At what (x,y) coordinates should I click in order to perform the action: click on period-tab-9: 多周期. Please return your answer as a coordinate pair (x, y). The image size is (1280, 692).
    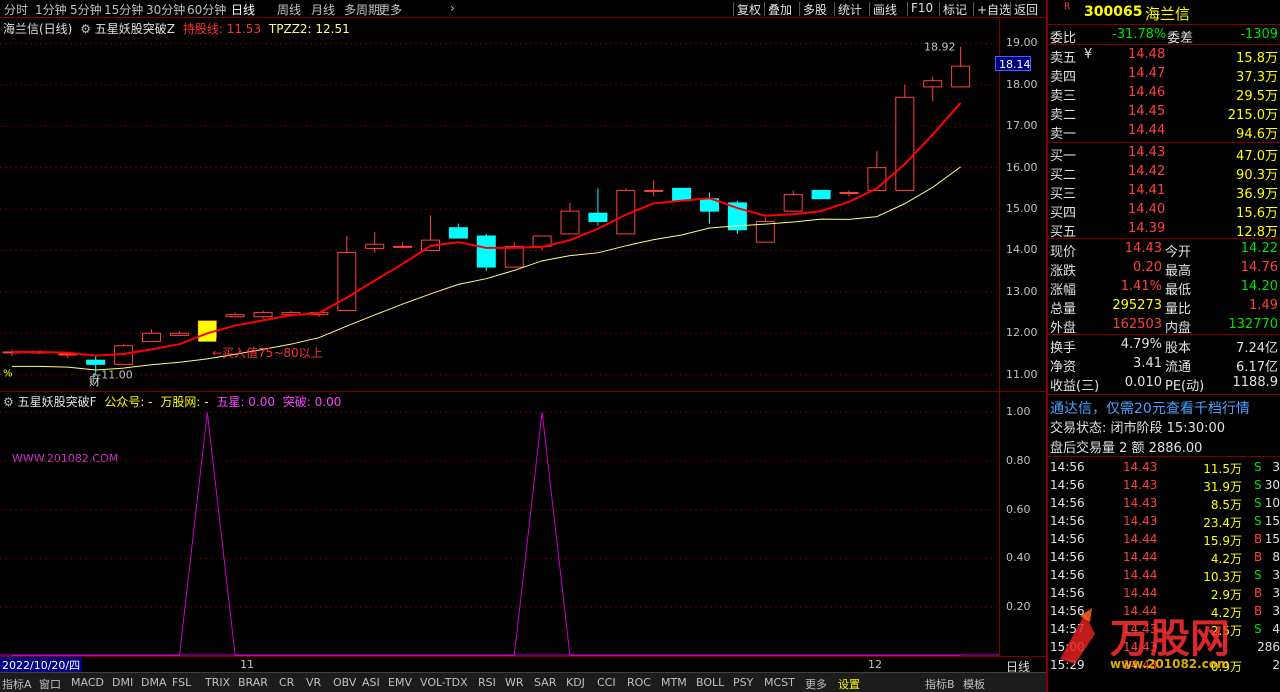
    Looking at the image, I should click on (362, 9).